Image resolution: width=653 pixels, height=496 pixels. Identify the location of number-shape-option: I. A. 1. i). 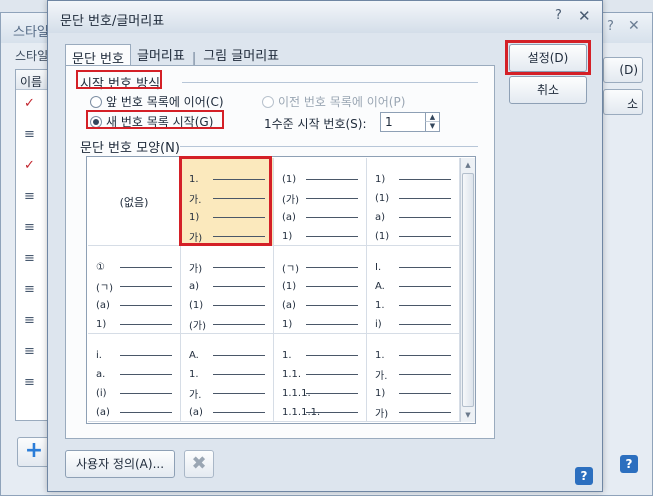
(413, 290).